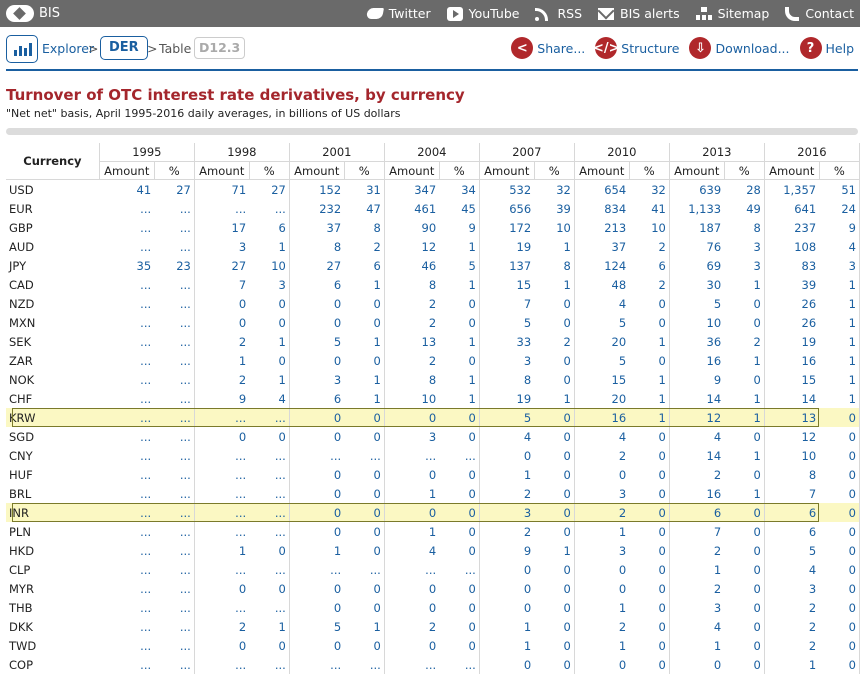 The width and height of the screenshot is (860, 677). I want to click on table-row: HUF............ 0 0 0 0 1 0 0 0 2 0 8 0, so click(433, 474).